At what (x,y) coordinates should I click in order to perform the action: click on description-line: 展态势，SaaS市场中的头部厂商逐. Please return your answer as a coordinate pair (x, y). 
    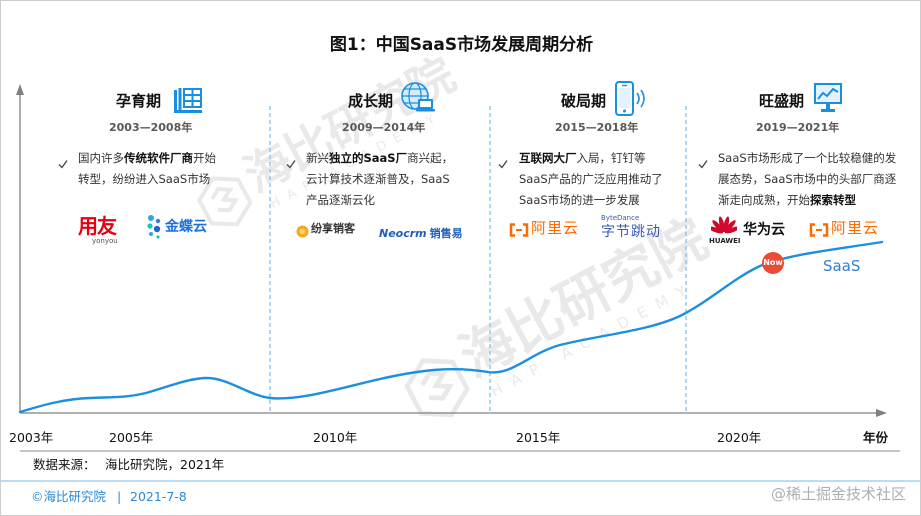
    Looking at the image, I should click on (807, 179).